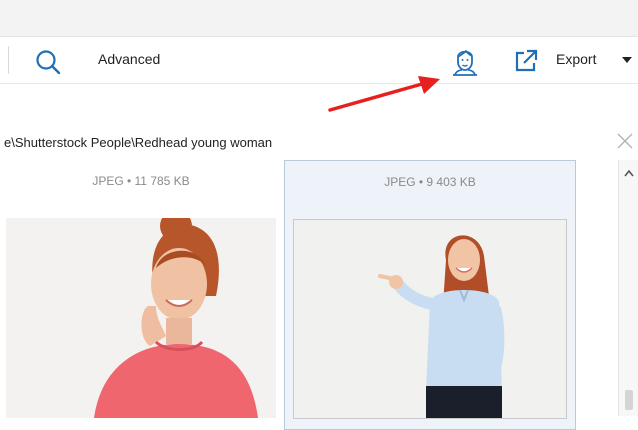 The width and height of the screenshot is (638, 430). Describe the element at coordinates (526, 61) in the screenshot. I see `export-icon` at that location.